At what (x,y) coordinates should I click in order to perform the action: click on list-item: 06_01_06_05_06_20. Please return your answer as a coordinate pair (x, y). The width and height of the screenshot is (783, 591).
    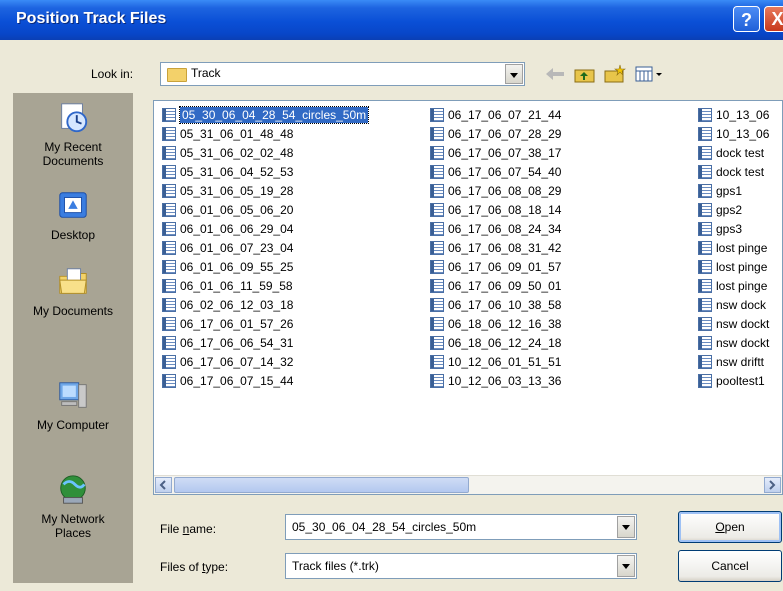
    Looking at the image, I should click on (264, 210).